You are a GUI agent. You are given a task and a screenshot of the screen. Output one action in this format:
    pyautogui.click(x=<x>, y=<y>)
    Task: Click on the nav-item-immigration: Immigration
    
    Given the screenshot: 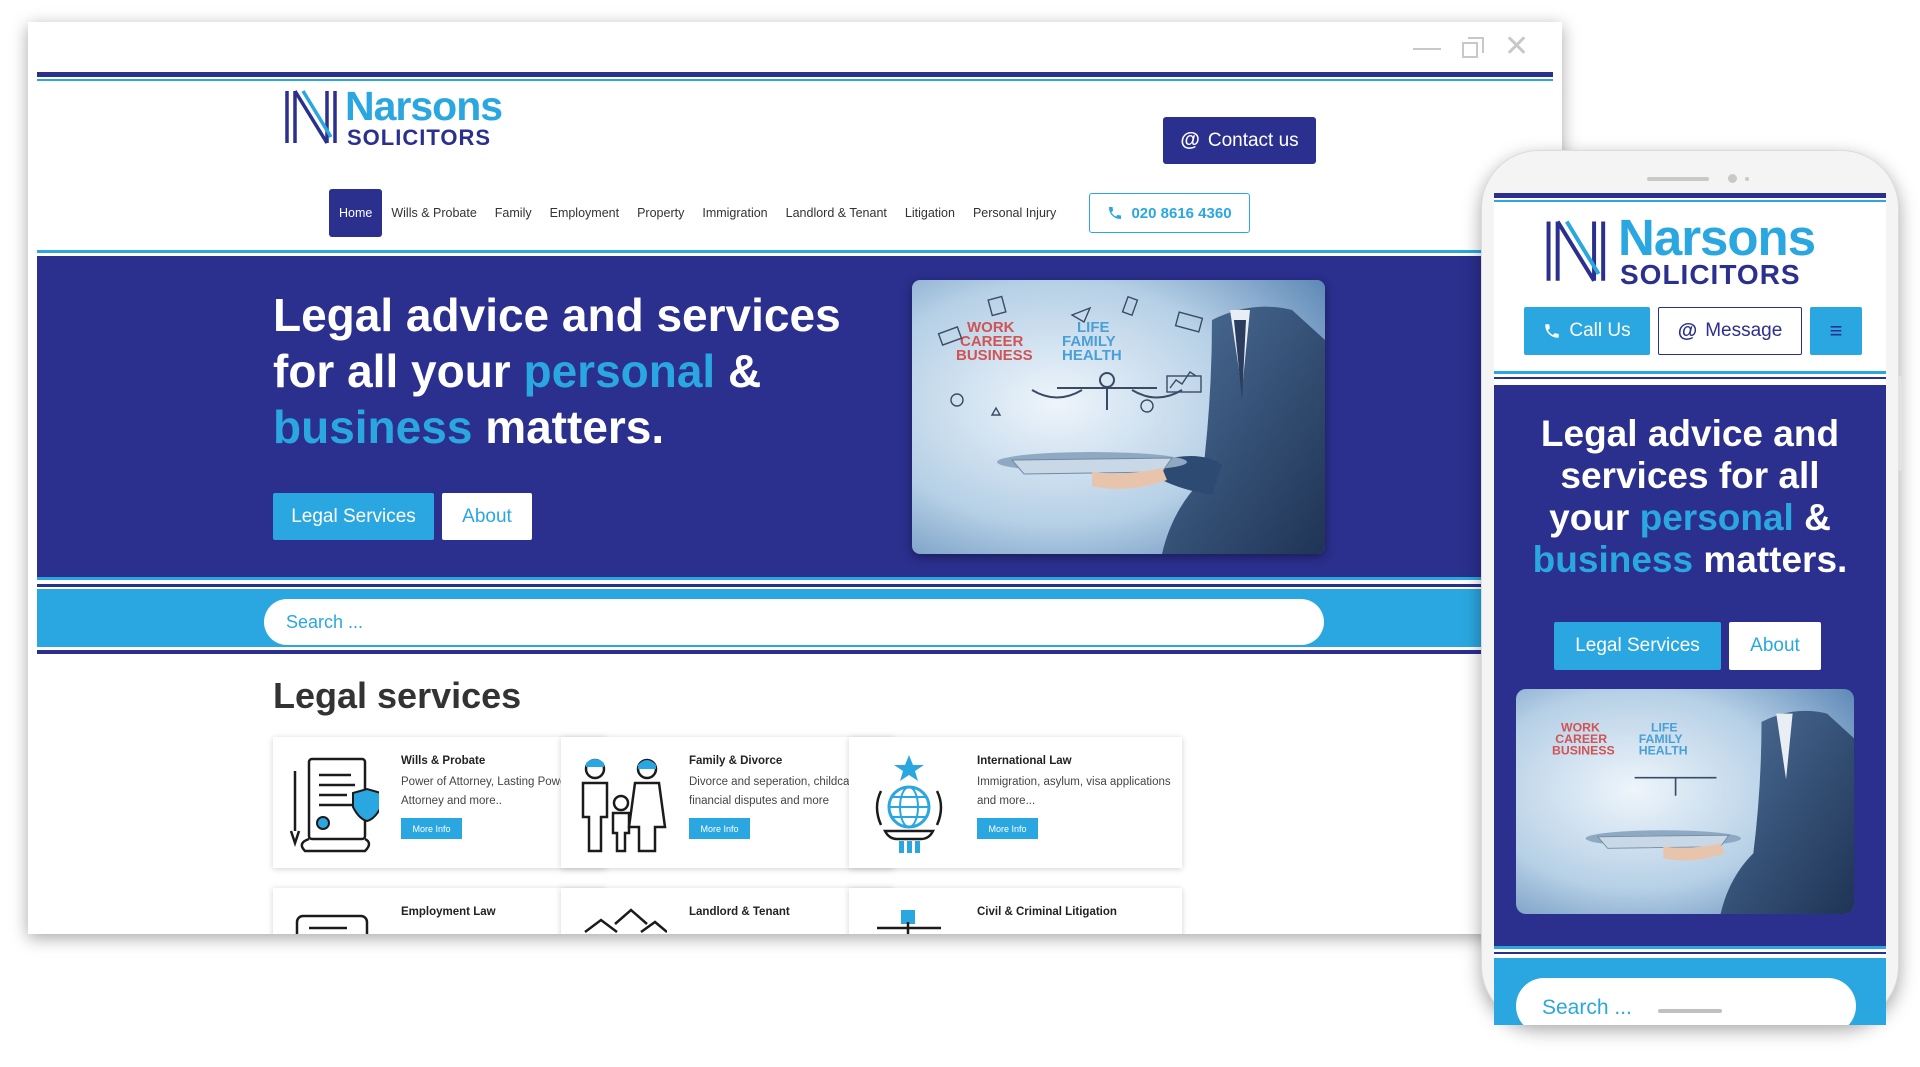 What is the action you would take?
    pyautogui.click(x=734, y=213)
    